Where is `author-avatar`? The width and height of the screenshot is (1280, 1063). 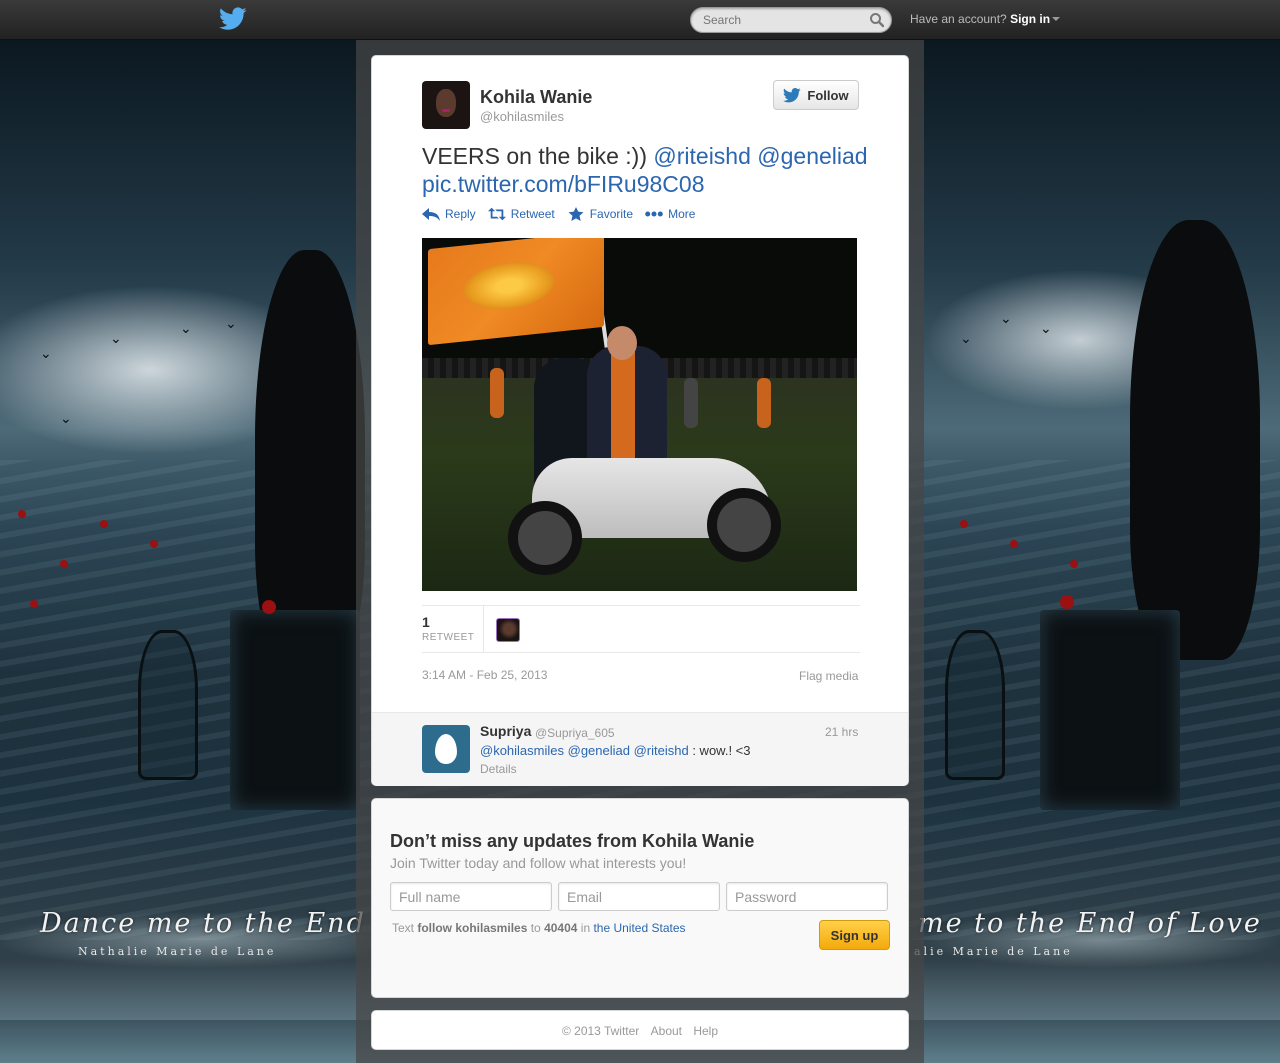 author-avatar is located at coordinates (446, 105).